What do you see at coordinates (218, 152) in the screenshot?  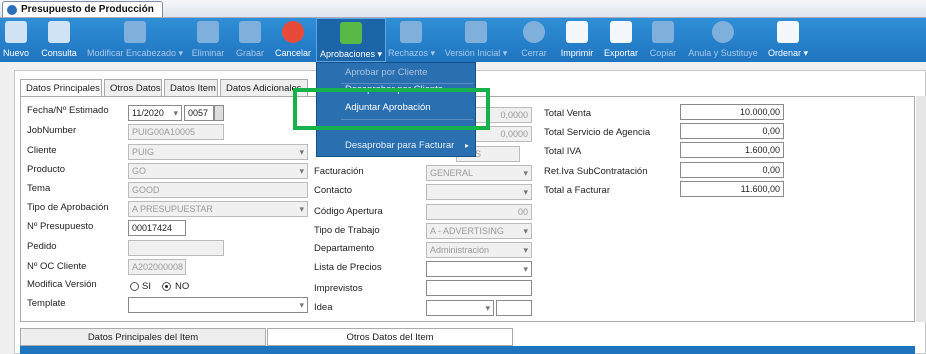 I see `cliente-select: PUIG` at bounding box center [218, 152].